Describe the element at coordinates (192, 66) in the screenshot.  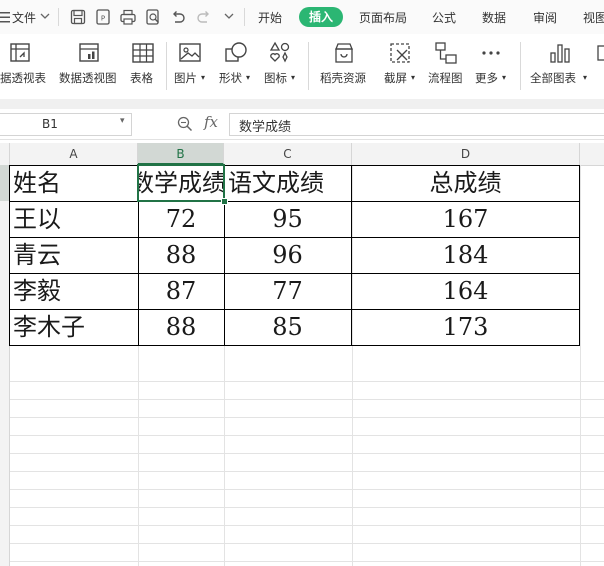
I see `picture-button: 图片 ▾` at that location.